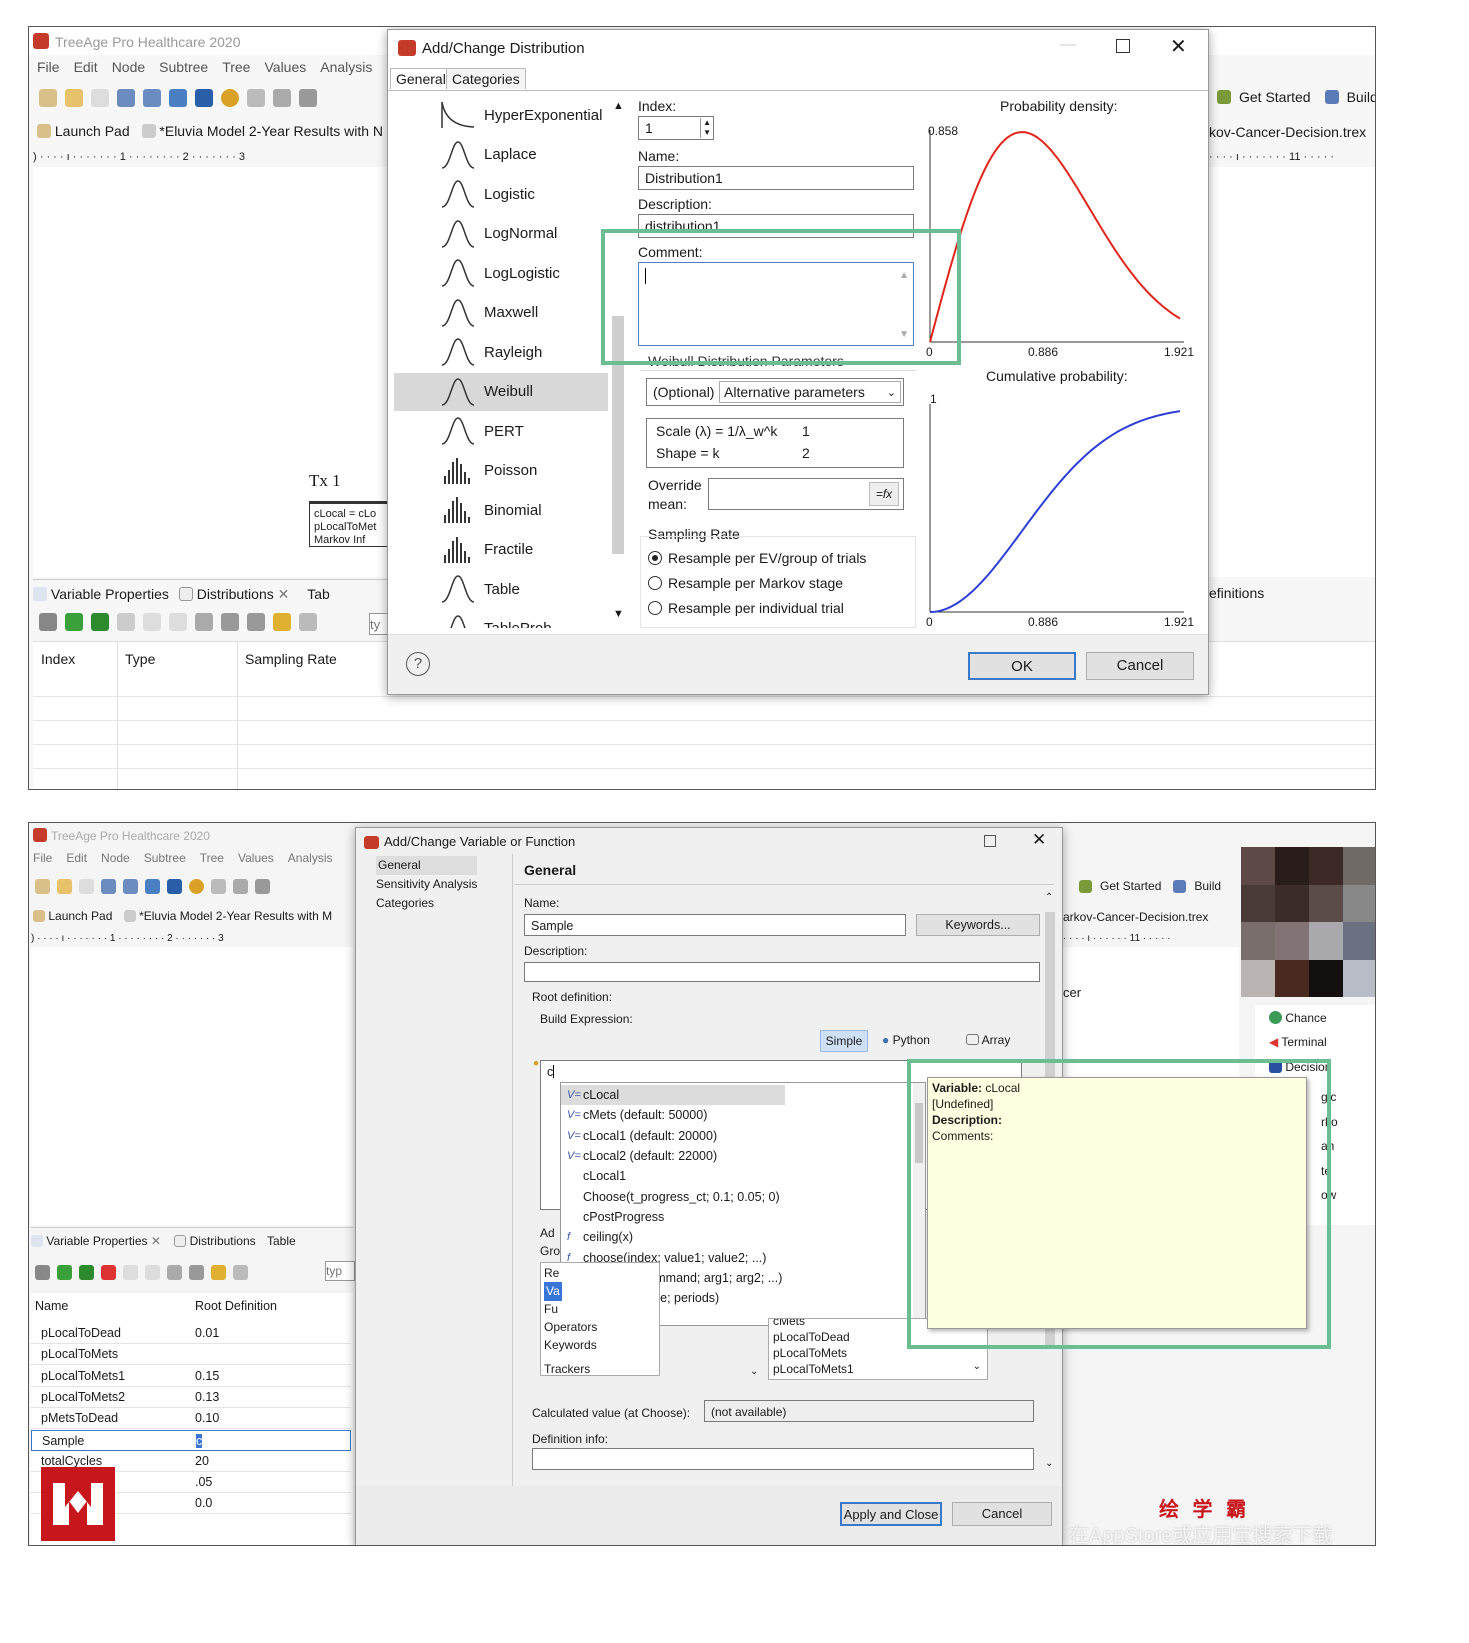 Image resolution: width=1469 pixels, height=1643 pixels. I want to click on autocomplete-item: V= cLocal2 (default: 22000), so click(673, 1156).